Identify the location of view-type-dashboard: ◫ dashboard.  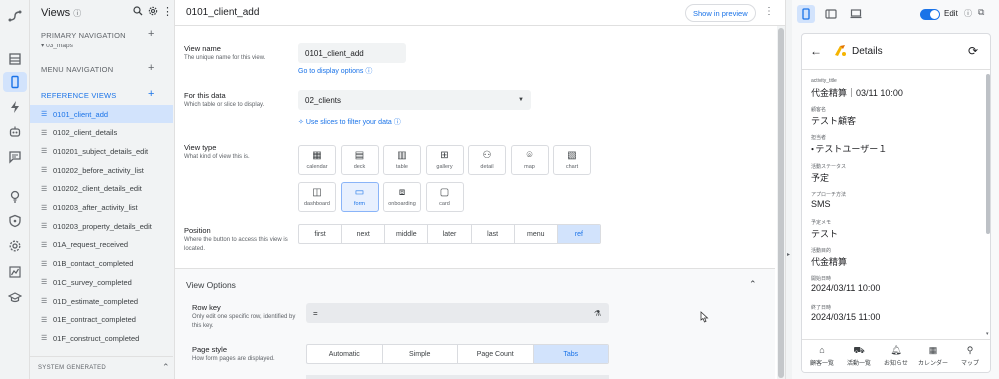
(317, 197).